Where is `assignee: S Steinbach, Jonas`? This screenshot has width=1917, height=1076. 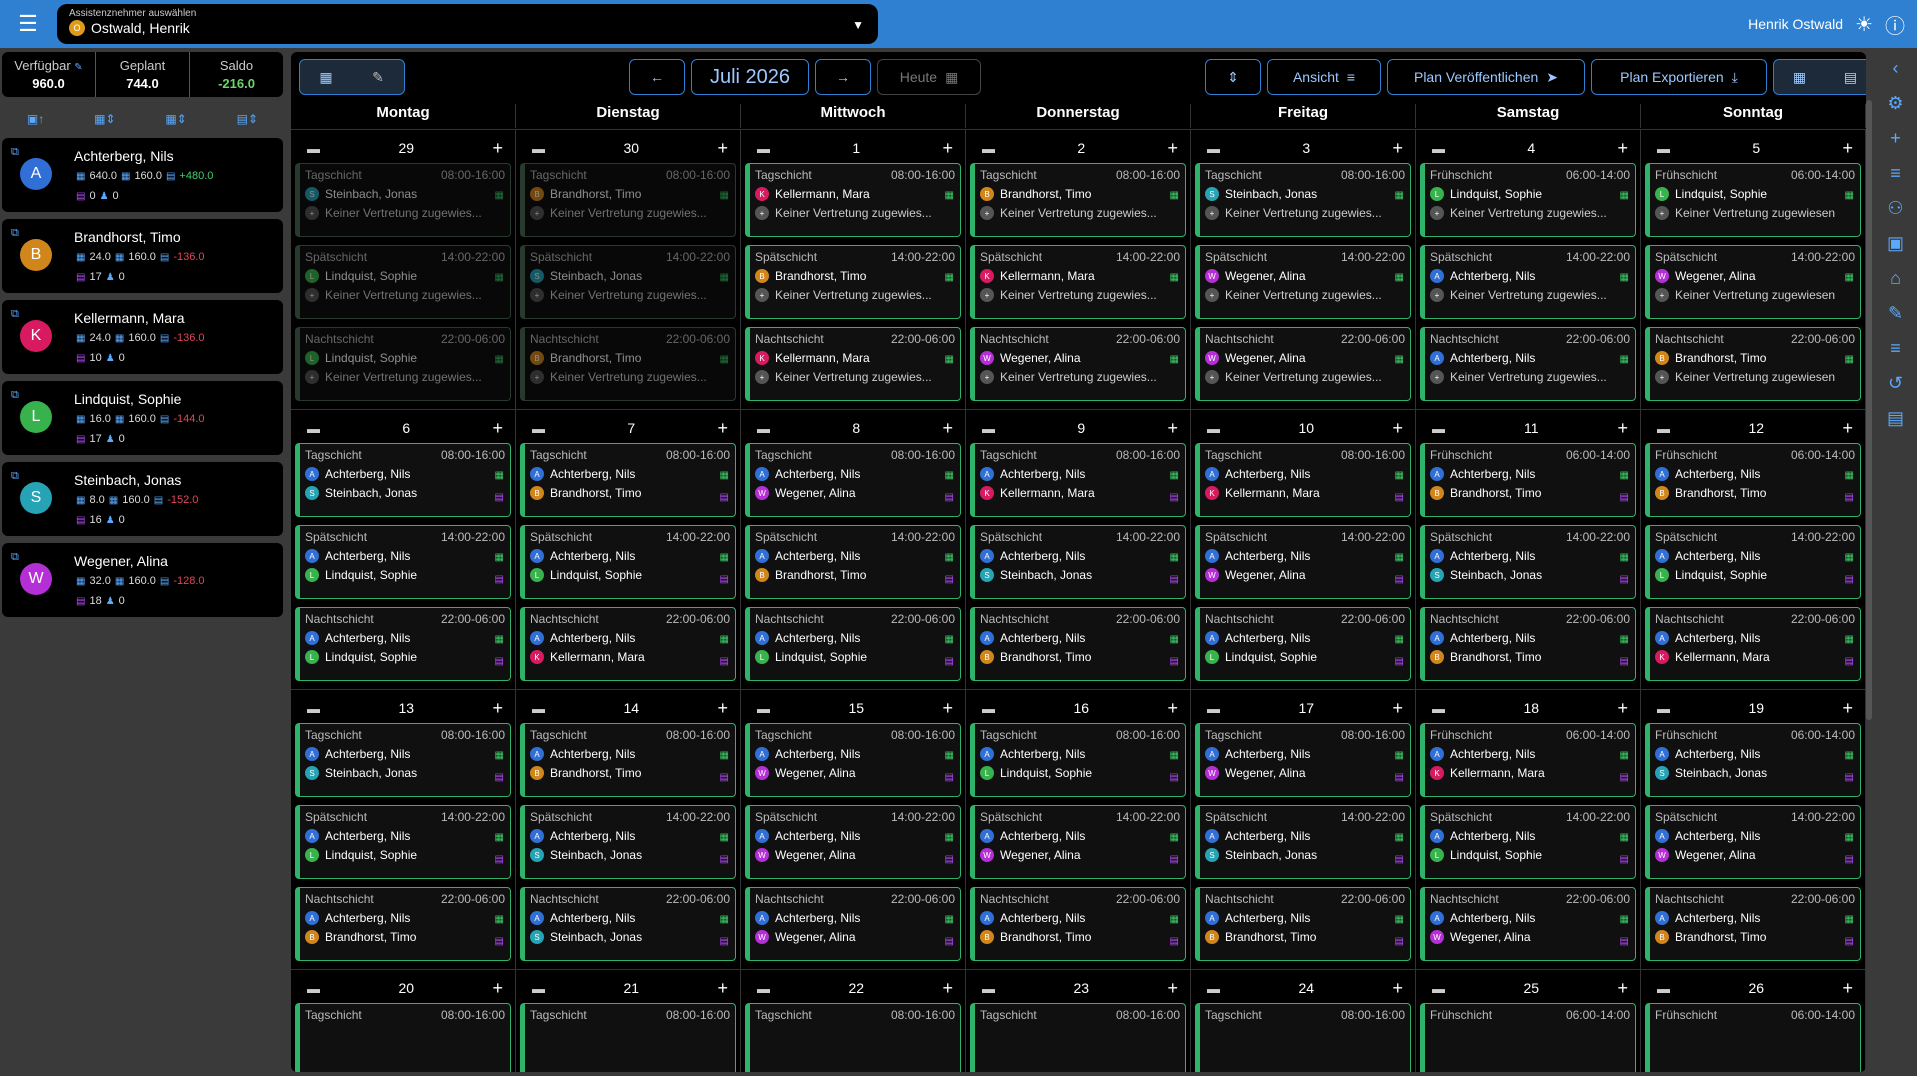 assignee: S Steinbach, Jonas is located at coordinates (630, 276).